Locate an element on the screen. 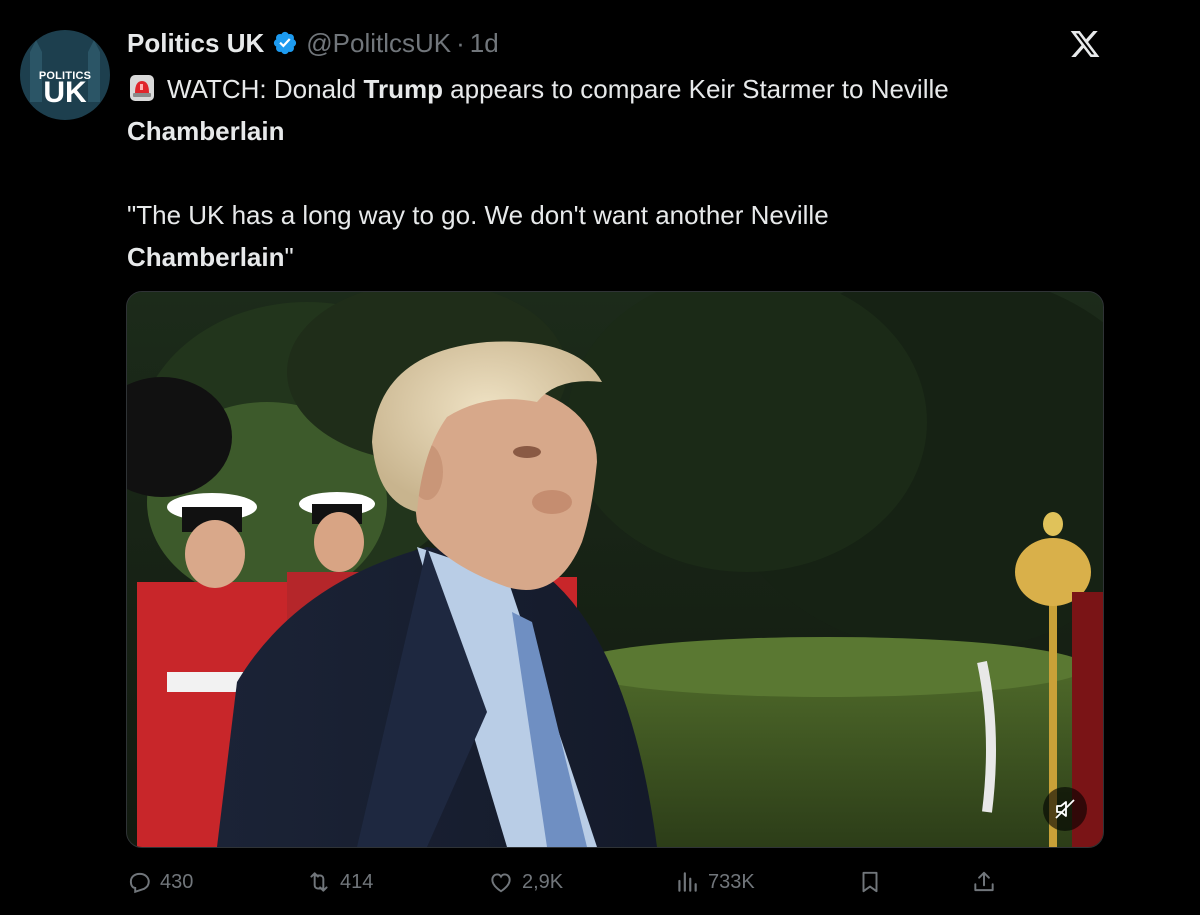 The width and height of the screenshot is (1200, 915). mute-icon is located at coordinates (1065, 809).